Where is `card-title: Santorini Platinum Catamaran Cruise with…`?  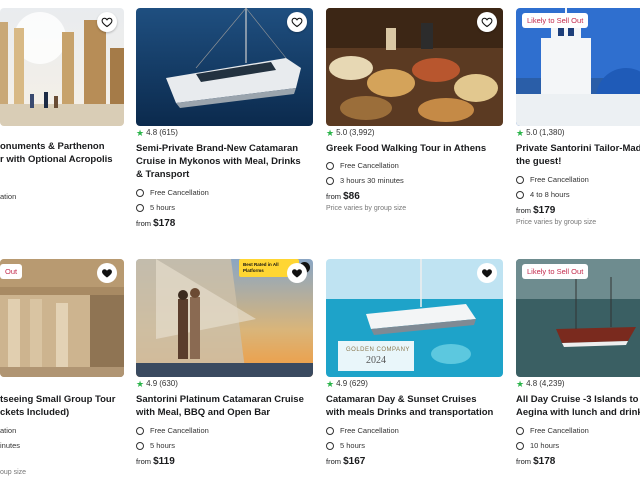
card-title: Santorini Platinum Catamaran Cruise with… is located at coordinates (222, 406).